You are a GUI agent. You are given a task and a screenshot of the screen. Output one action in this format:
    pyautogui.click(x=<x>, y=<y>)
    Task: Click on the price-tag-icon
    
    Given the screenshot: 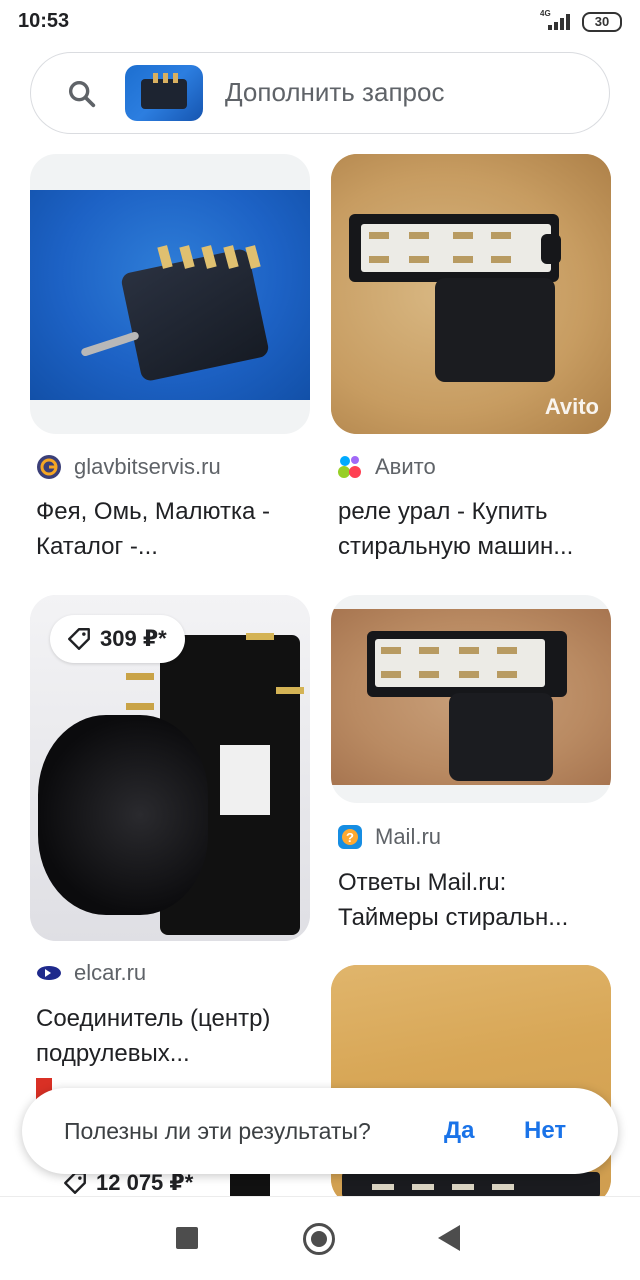 What is the action you would take?
    pyautogui.click(x=79, y=639)
    